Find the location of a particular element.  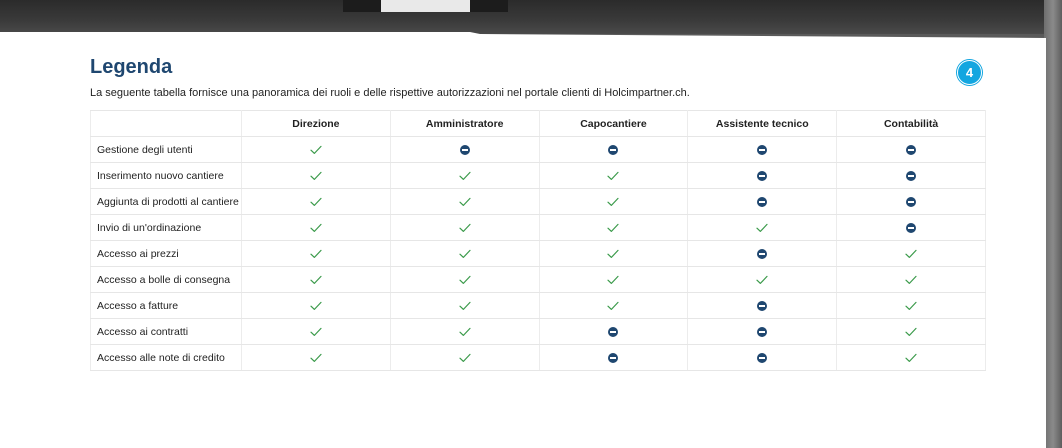

row-label: Inserimento nuovo cantiere is located at coordinates (166, 175).